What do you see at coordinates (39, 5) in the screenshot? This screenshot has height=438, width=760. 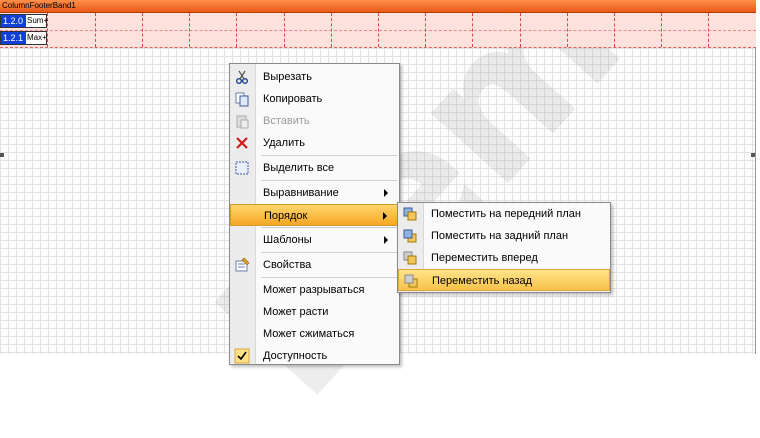 I see `band-title: ColumnFooterBand1` at bounding box center [39, 5].